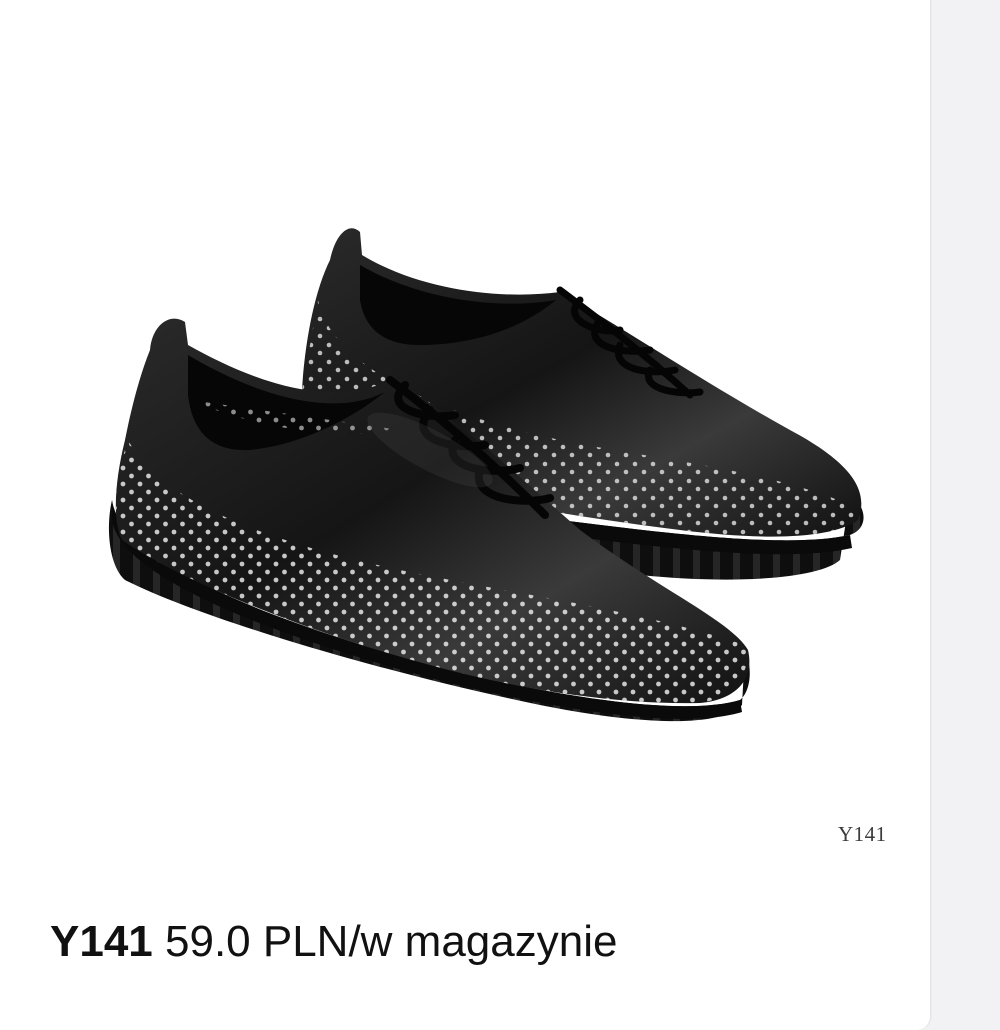 This screenshot has height=1030, width=1000. Describe the element at coordinates (862, 834) in the screenshot. I see `image-watermark: Y141` at that location.